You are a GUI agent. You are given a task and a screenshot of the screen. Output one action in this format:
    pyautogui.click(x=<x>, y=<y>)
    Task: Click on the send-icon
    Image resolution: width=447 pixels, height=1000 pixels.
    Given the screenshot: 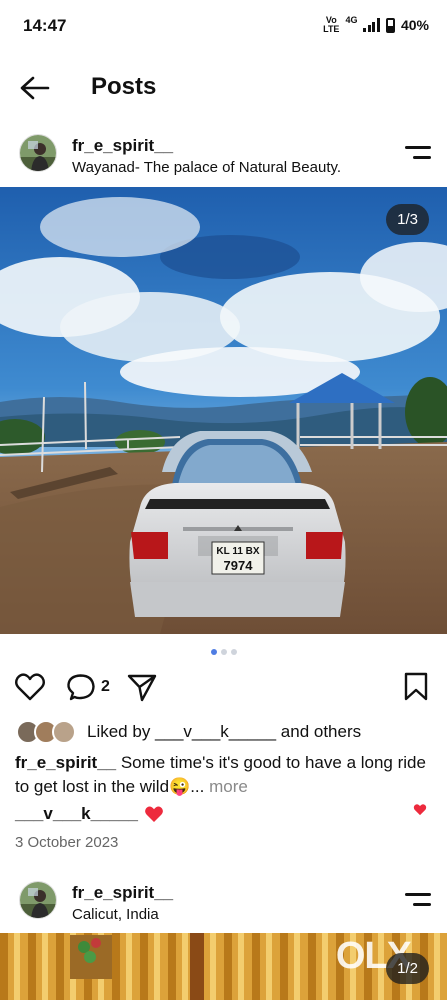 What is the action you would take?
    pyautogui.click(x=142, y=688)
    